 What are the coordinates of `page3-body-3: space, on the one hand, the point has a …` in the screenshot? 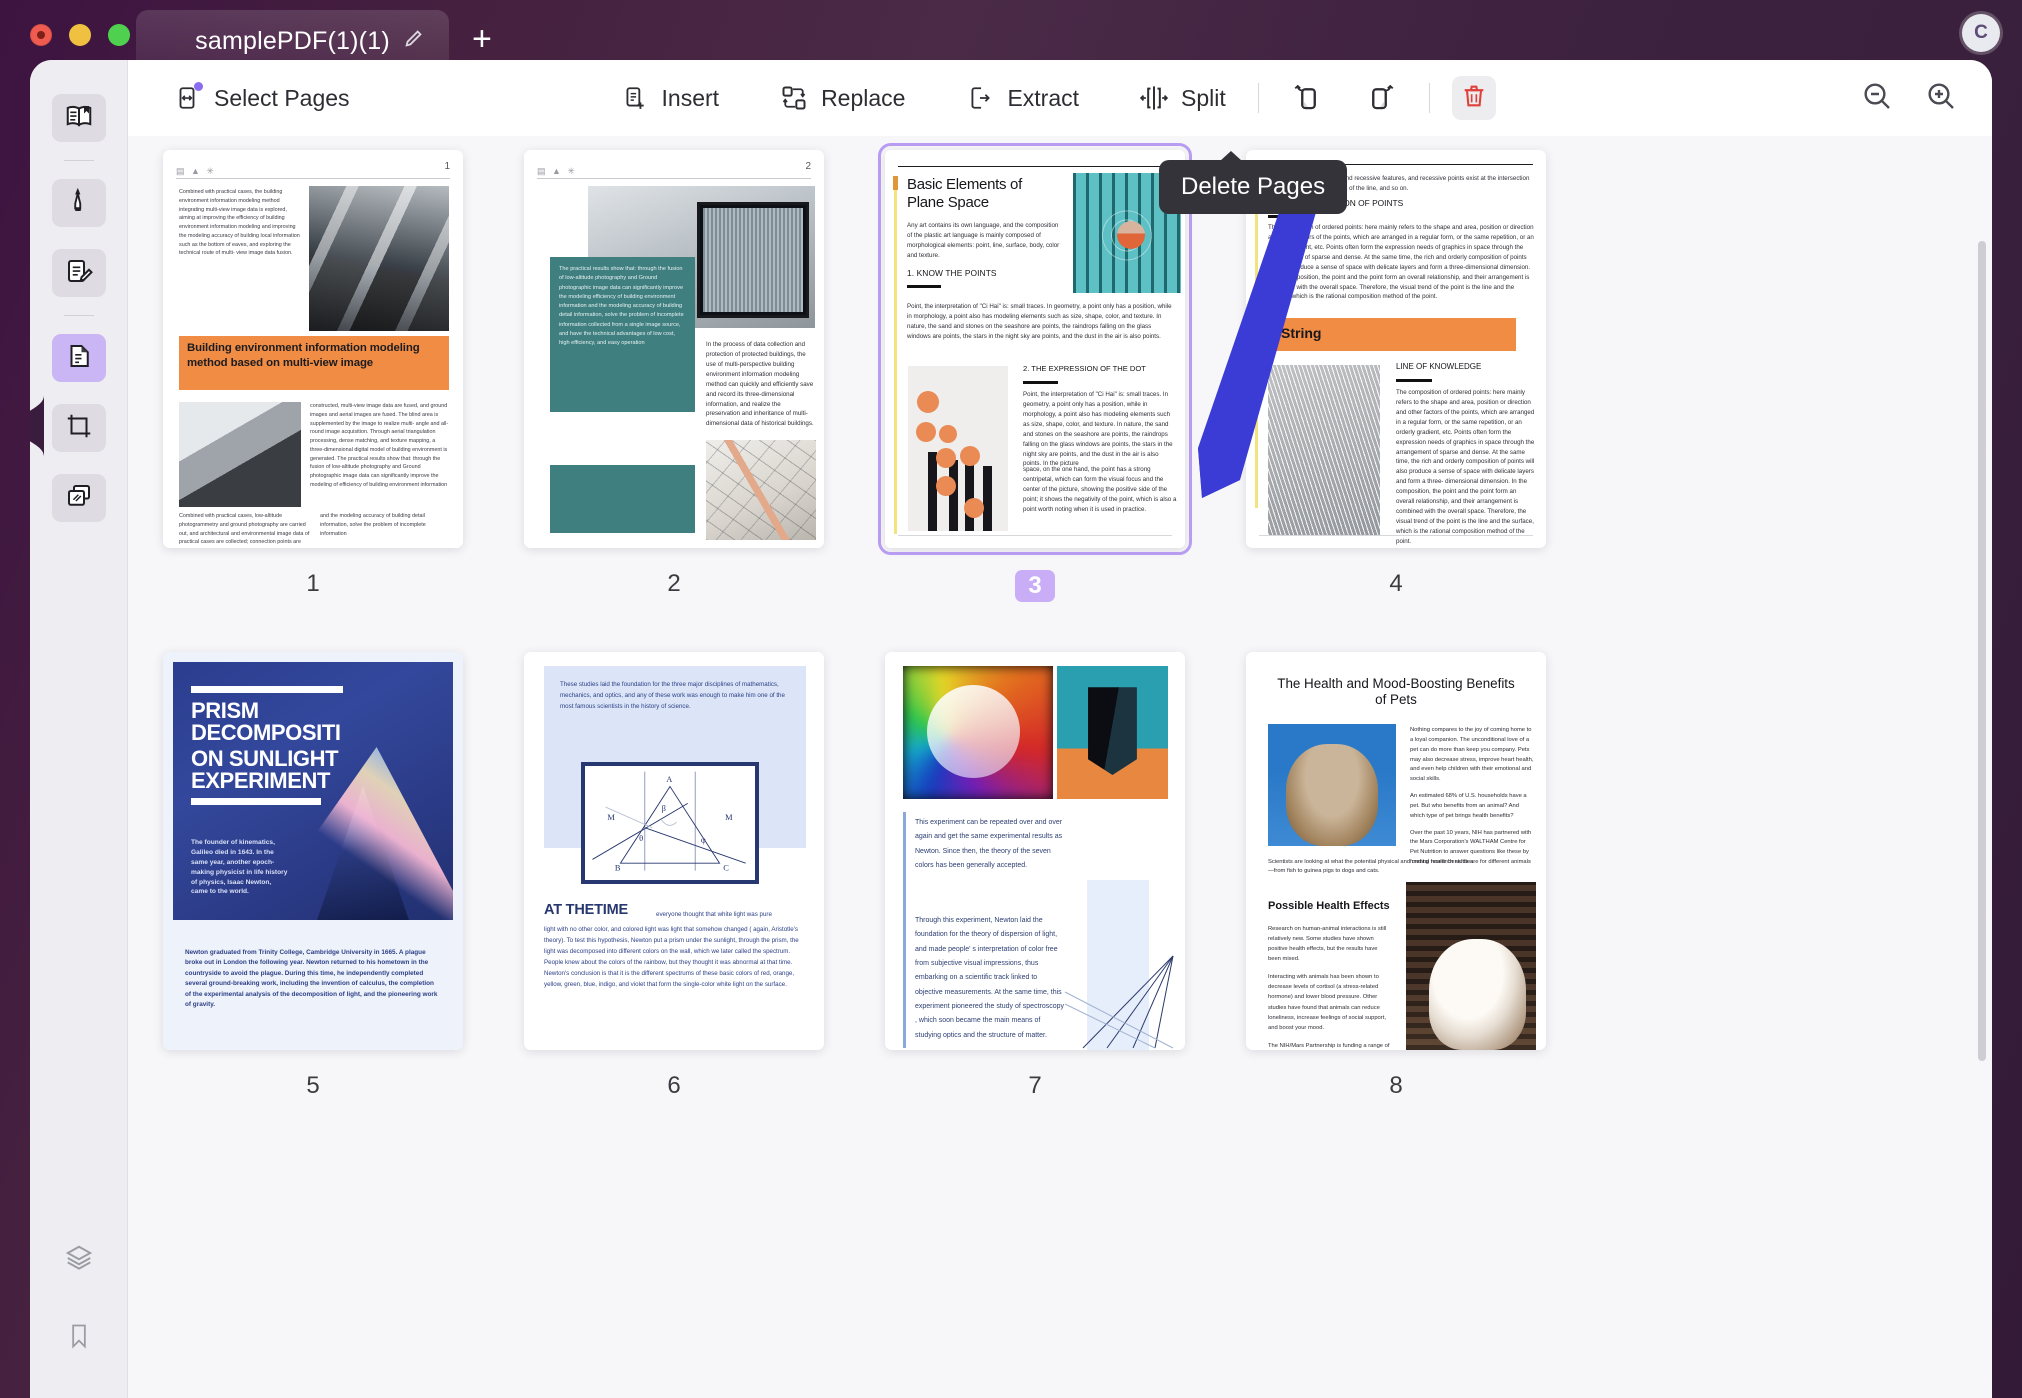 It's located at (1100, 489).